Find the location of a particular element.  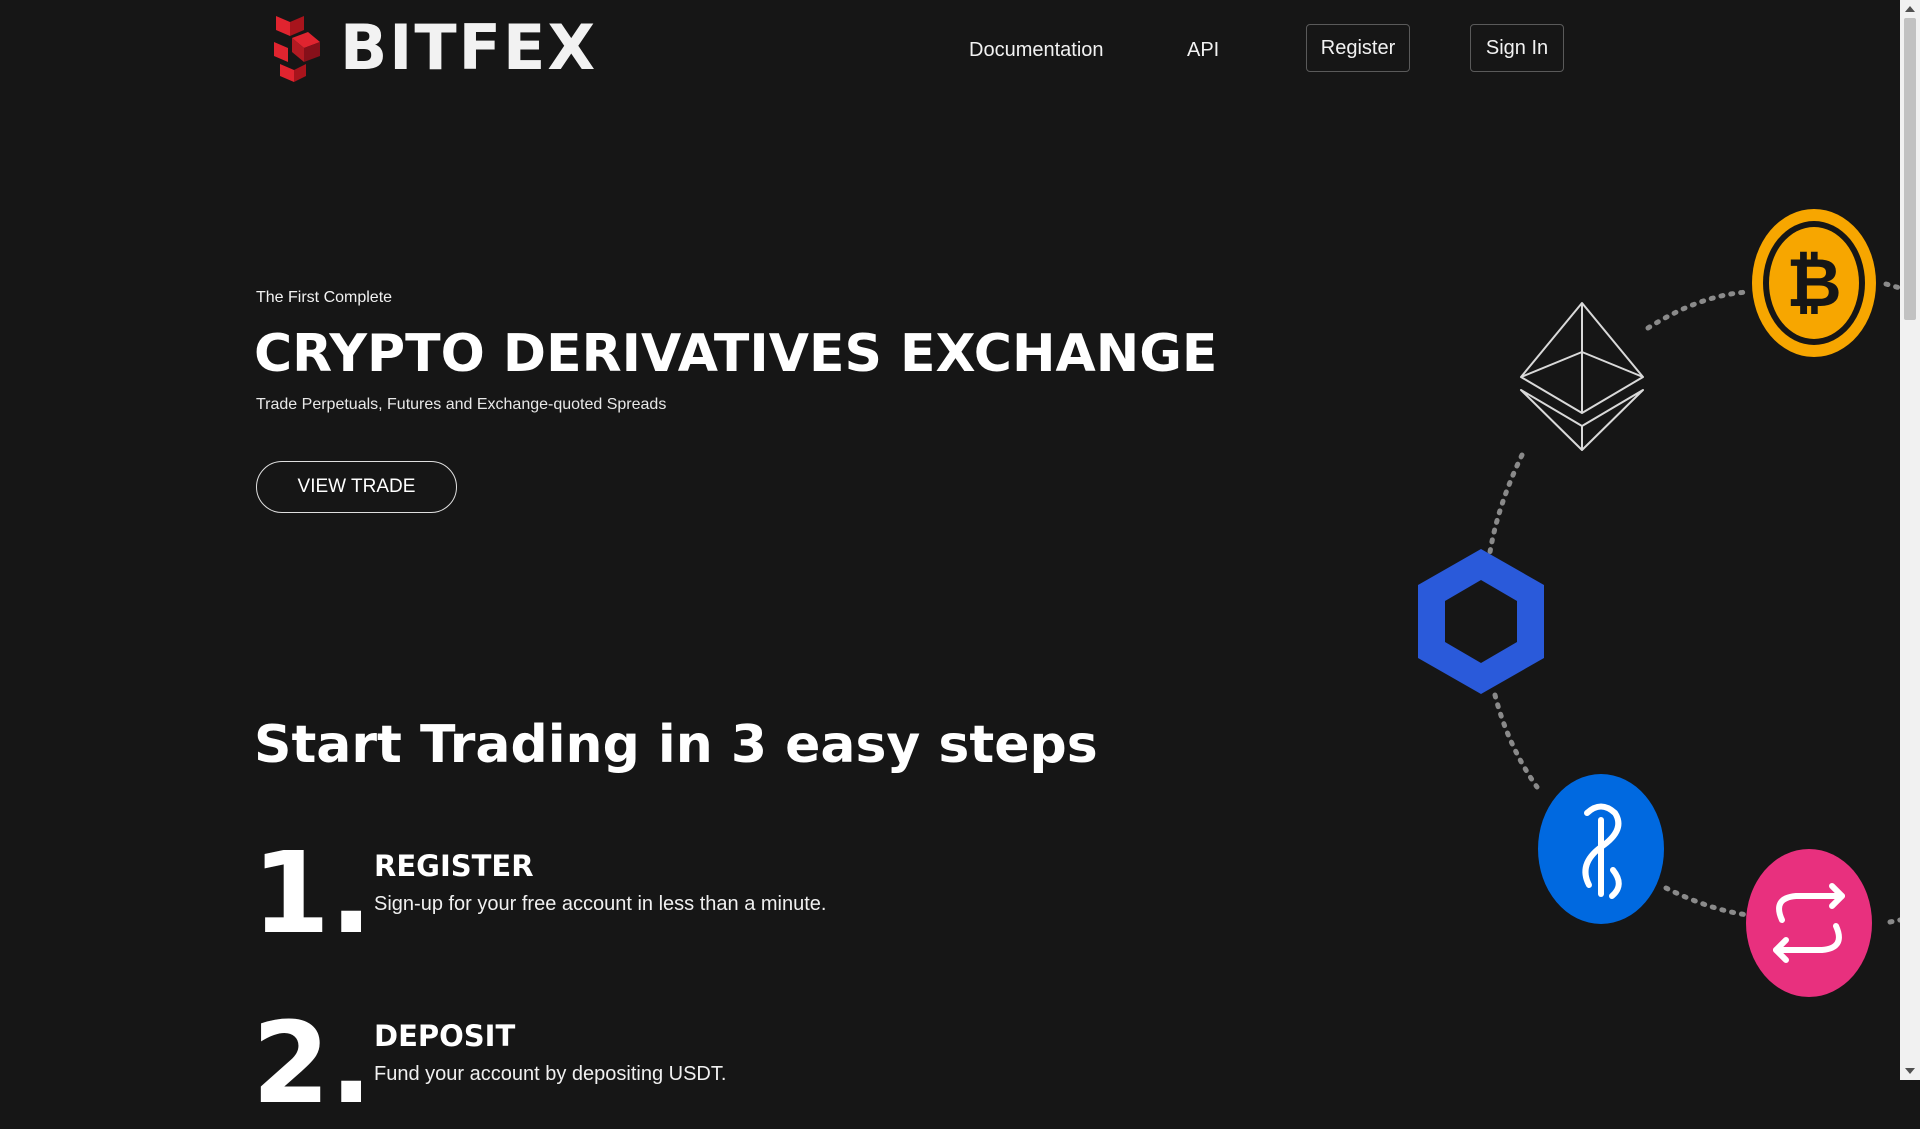

step-number: 1. is located at coordinates (312, 894).